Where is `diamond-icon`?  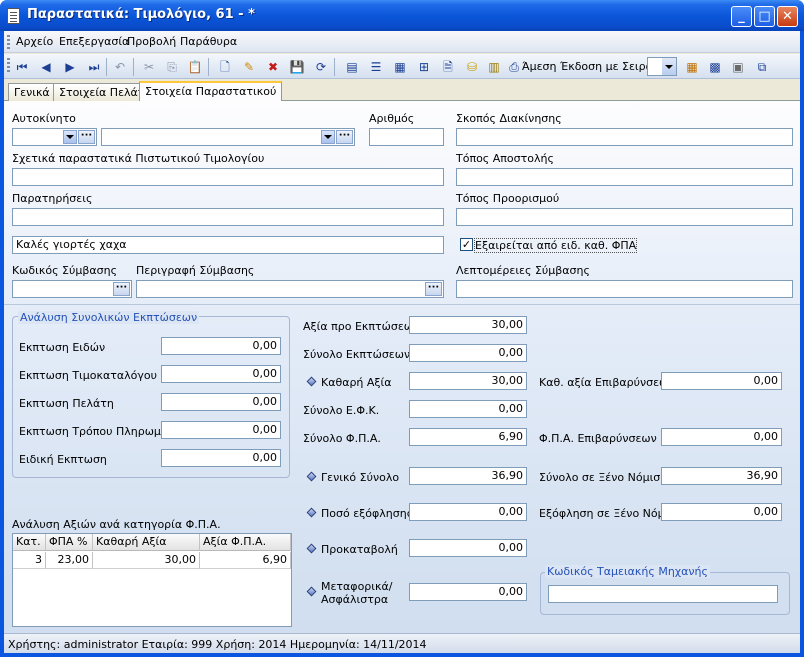 diamond-icon is located at coordinates (311, 381).